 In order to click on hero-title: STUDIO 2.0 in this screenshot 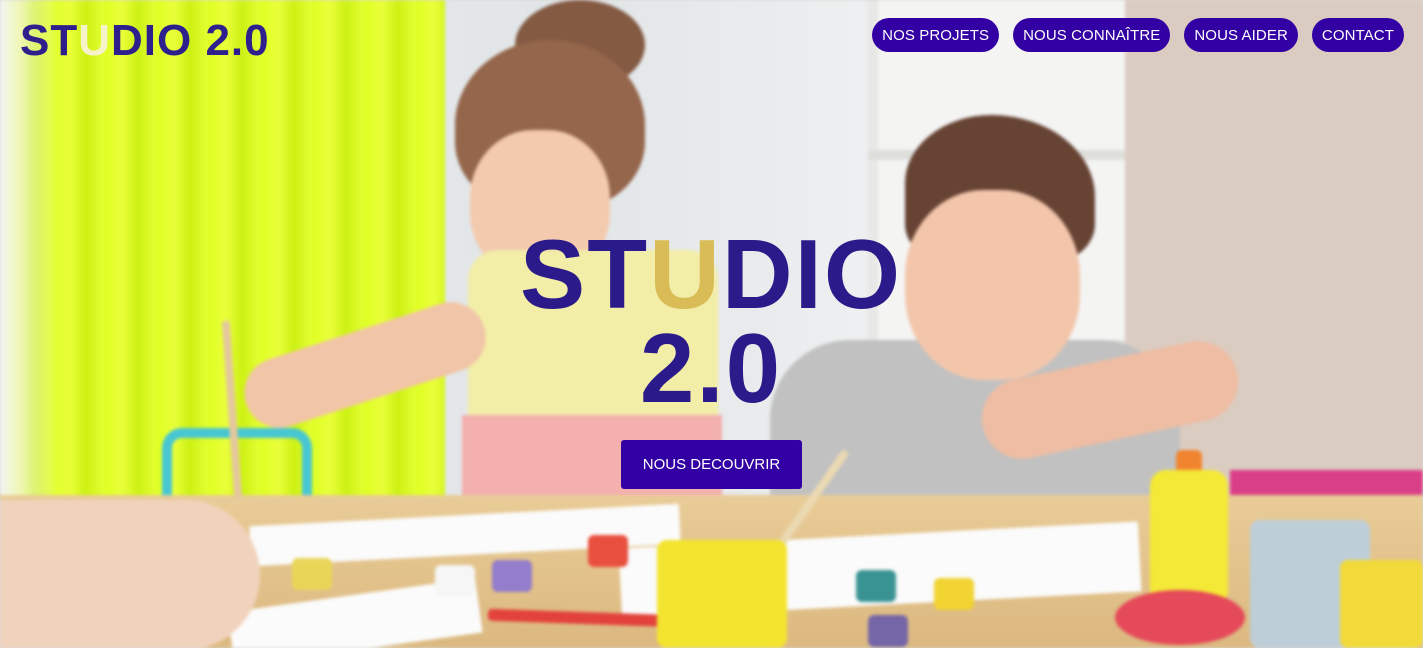, I will do `click(711, 324)`.